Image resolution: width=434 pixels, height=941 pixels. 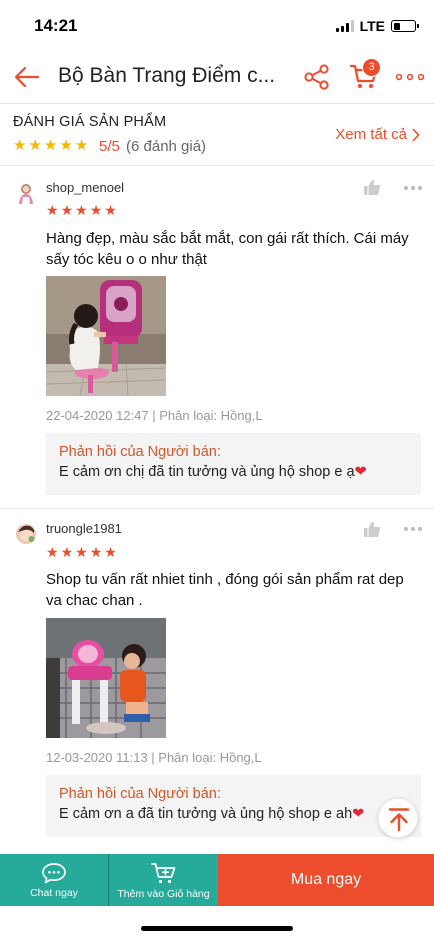 I want to click on chevron-right-icon, so click(x=416, y=134).